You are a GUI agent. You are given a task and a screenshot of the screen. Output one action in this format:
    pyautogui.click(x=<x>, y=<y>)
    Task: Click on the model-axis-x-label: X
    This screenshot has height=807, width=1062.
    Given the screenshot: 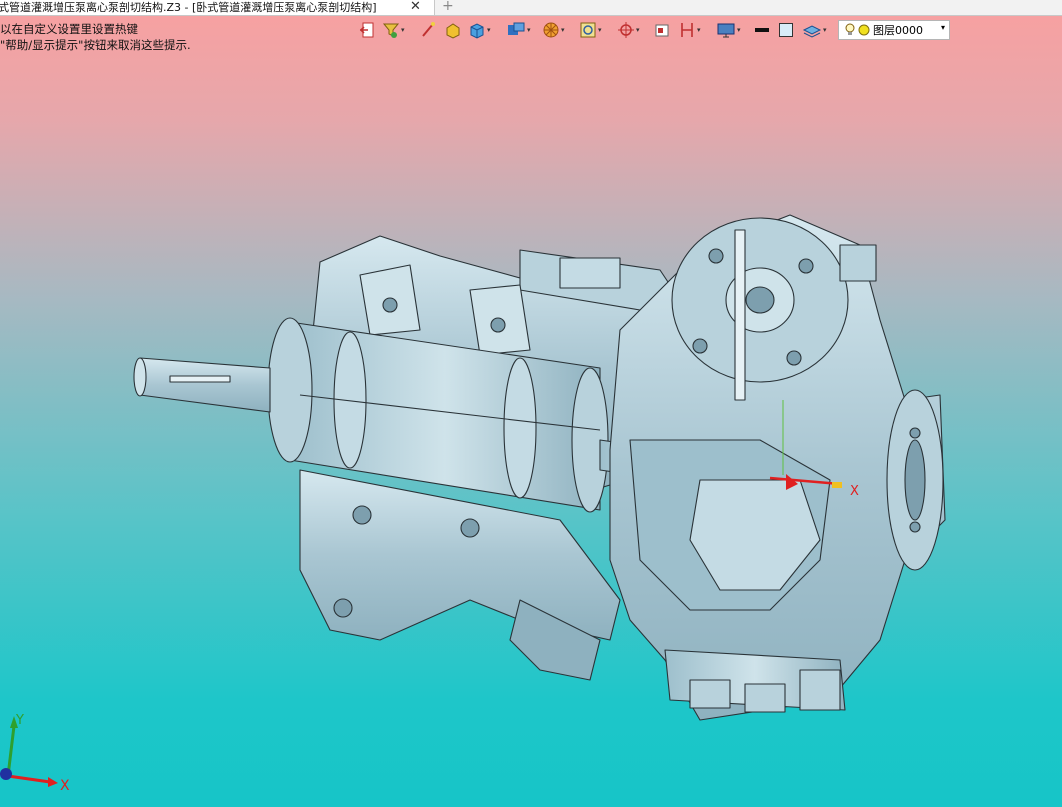 What is the action you would take?
    pyautogui.click(x=854, y=491)
    